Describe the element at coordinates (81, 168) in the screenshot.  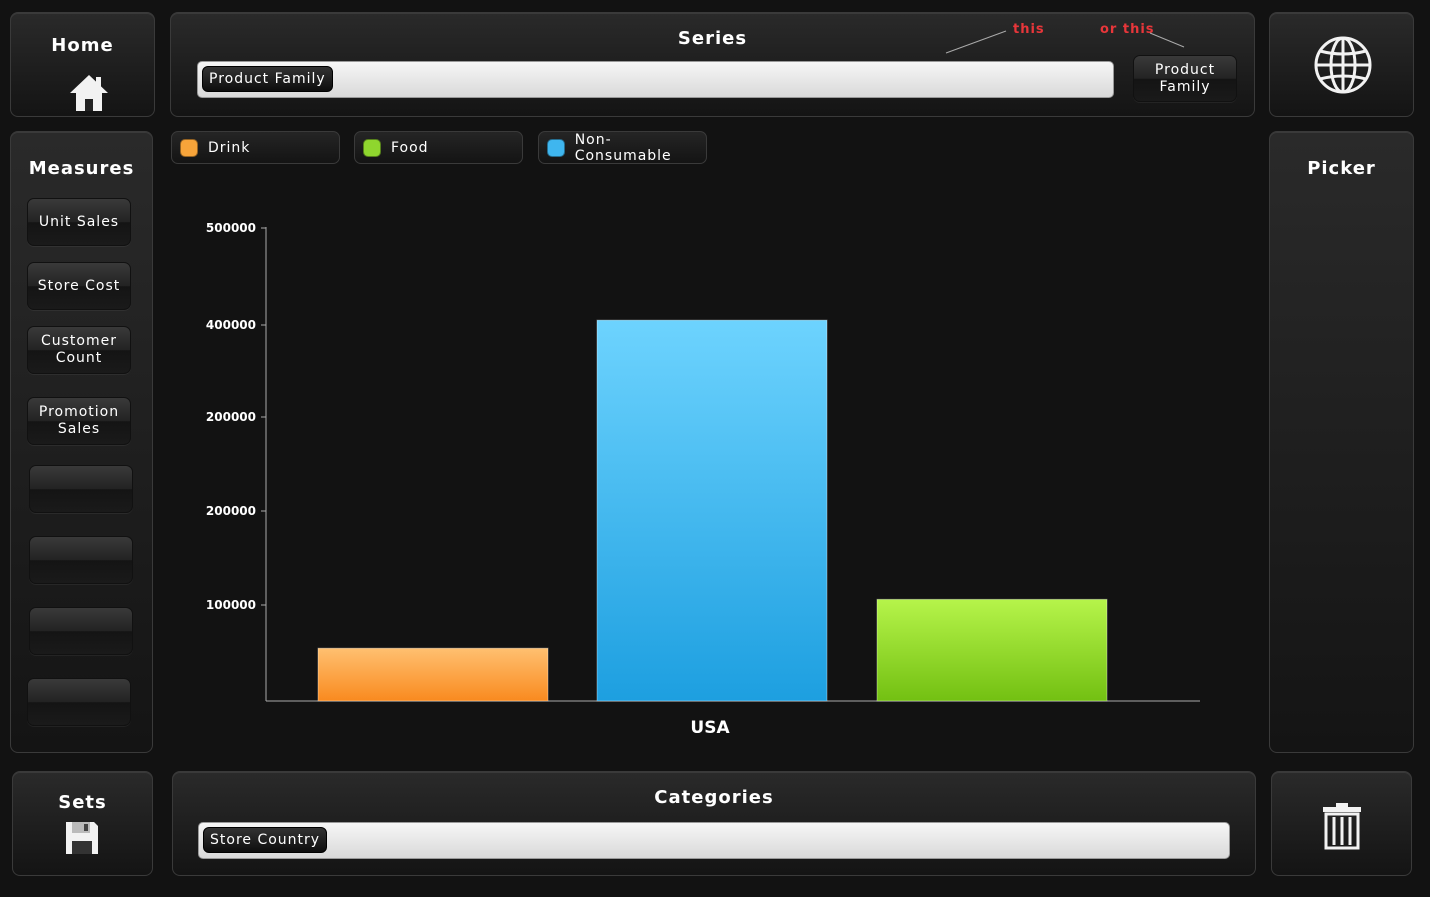
I see `measures-title: Measures` at that location.